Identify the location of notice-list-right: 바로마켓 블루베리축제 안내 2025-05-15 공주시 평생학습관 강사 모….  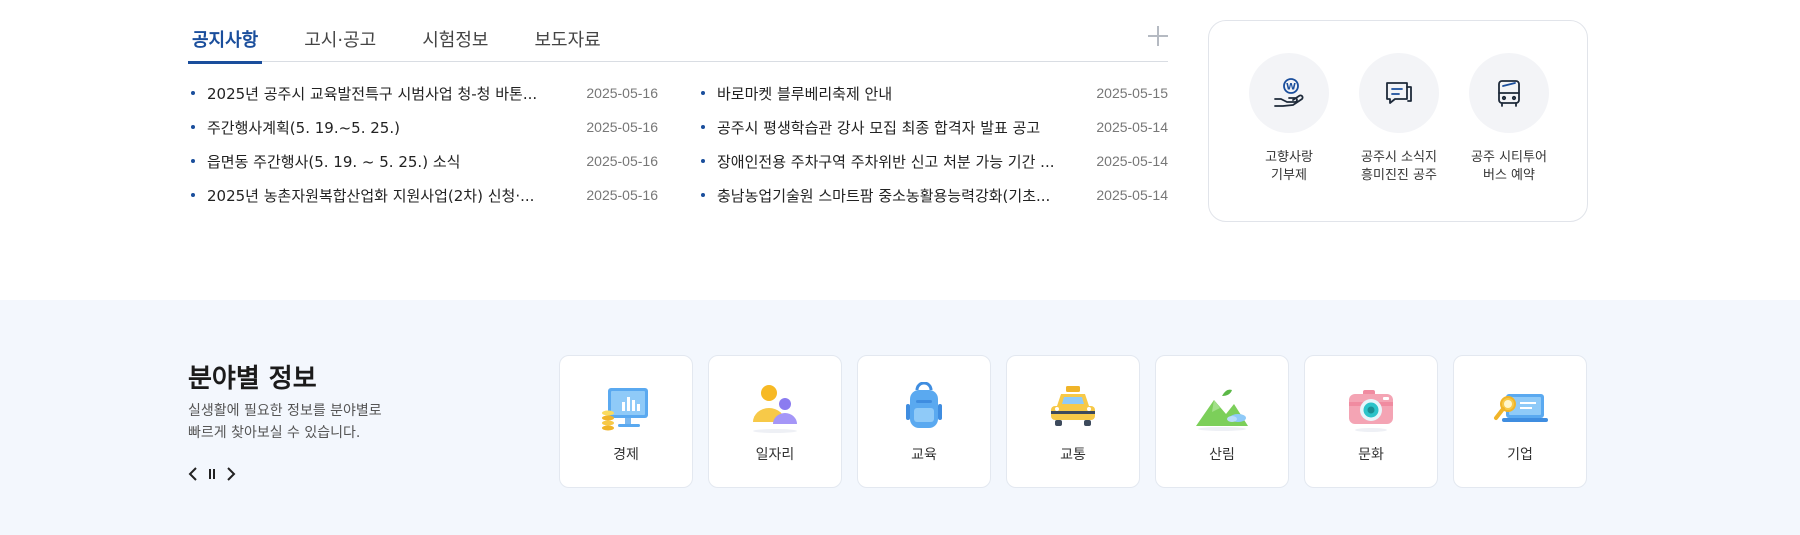
(933, 144).